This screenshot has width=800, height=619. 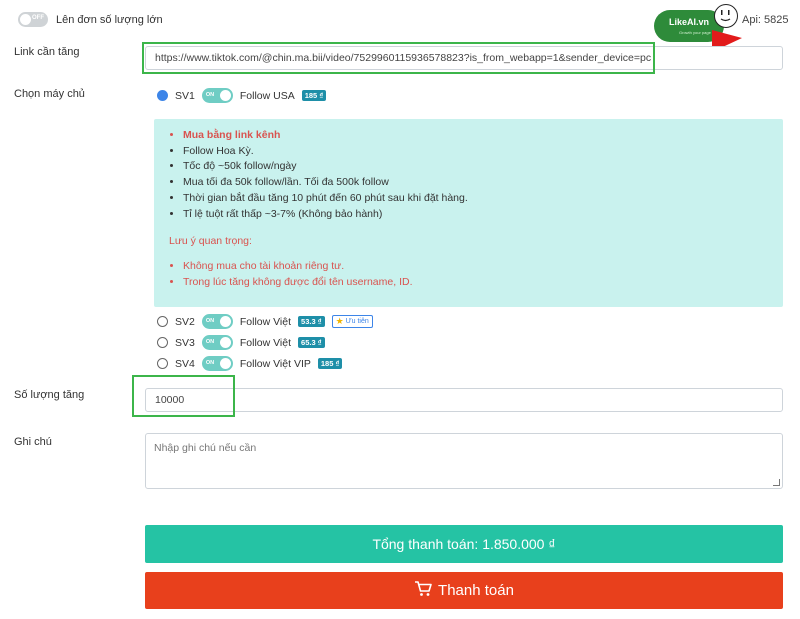 What do you see at coordinates (311, 321) in the screenshot?
I see `price-badge: 53.3 ₫` at bounding box center [311, 321].